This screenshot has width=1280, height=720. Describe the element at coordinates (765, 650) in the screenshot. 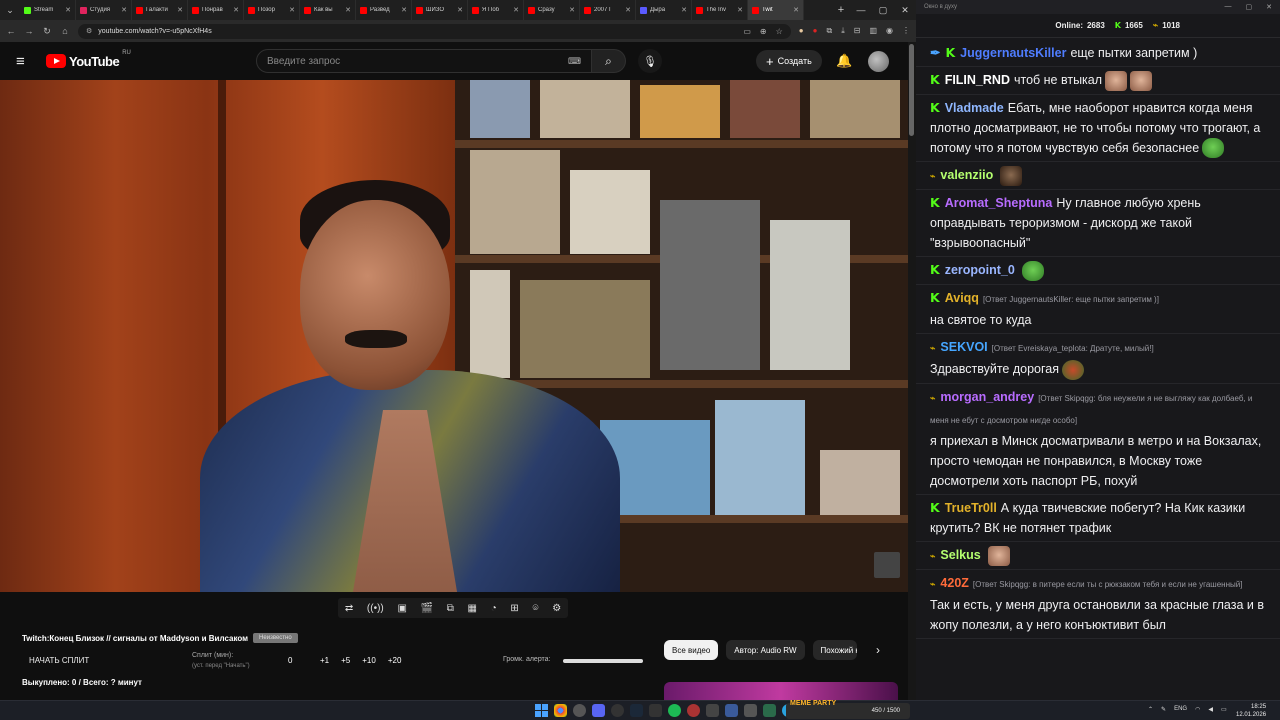

I see `filter-chip: Автор: Audio RW` at that location.